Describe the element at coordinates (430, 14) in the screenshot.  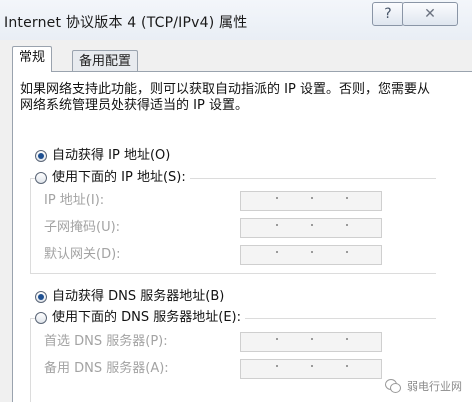
I see `close-button: ✕` at that location.